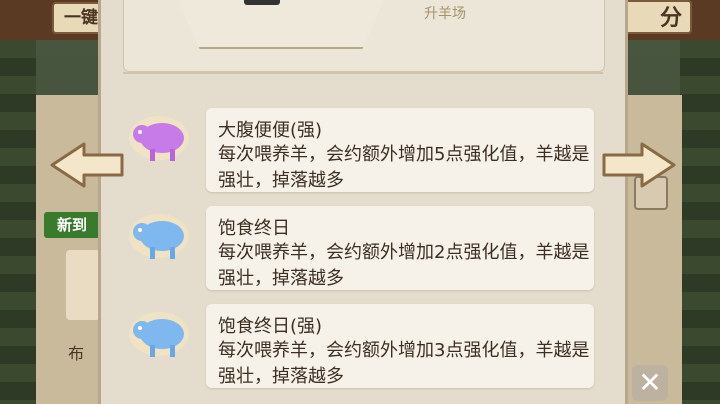  Describe the element at coordinates (254, 228) in the screenshot. I see `skill-name: 饱食终日` at that location.